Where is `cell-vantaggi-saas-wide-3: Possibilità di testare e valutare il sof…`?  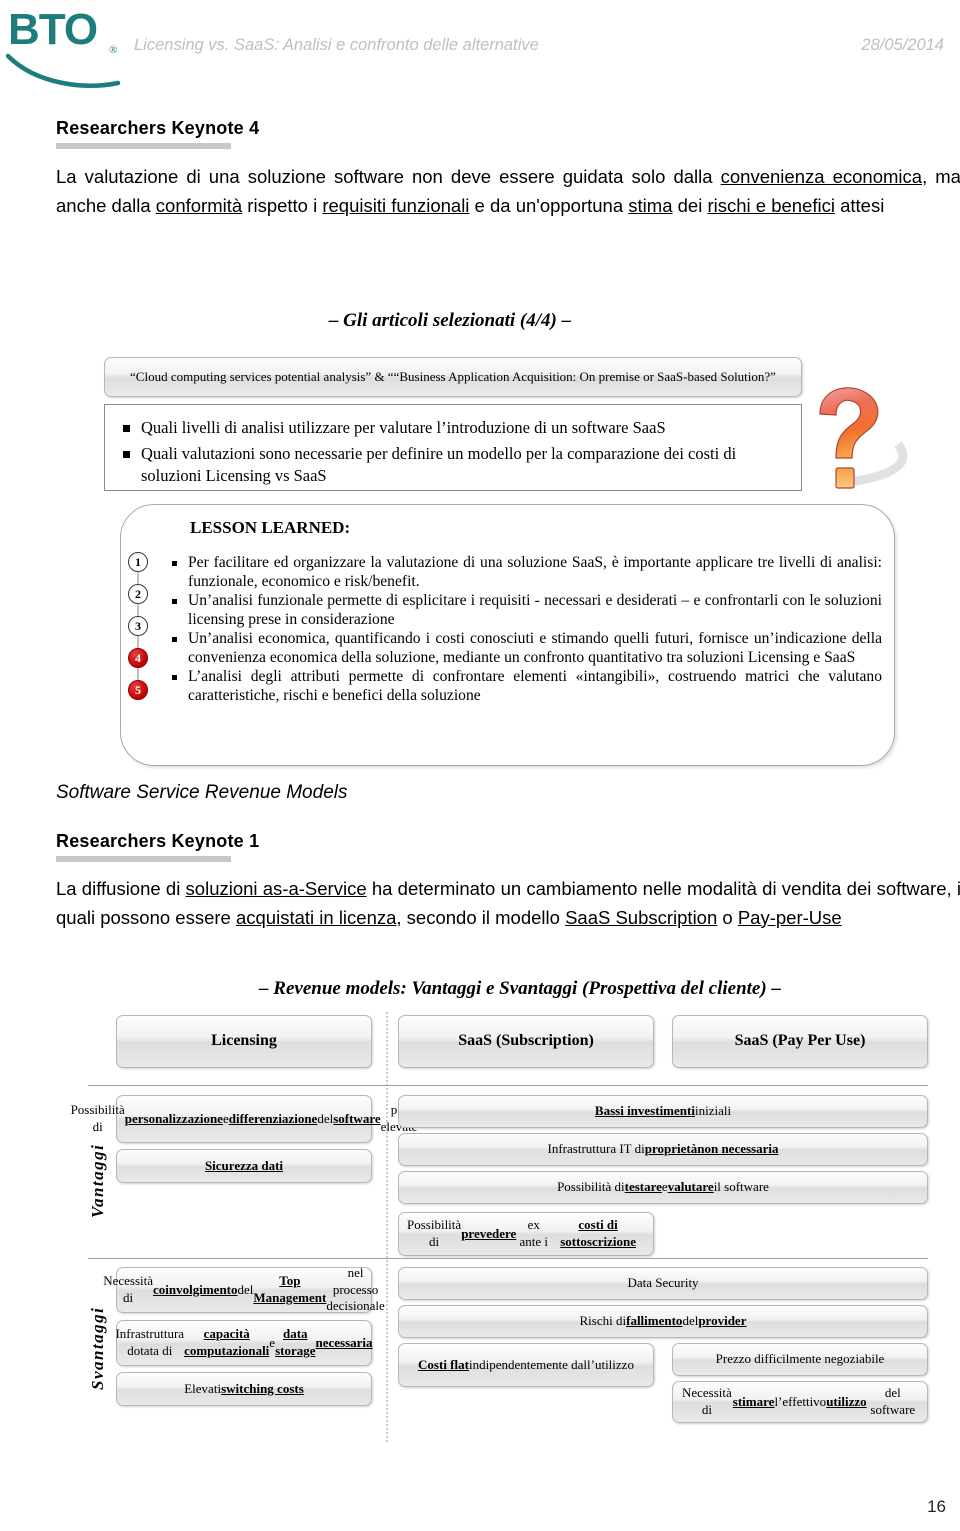 cell-vantaggi-saas-wide-3: Possibilità di testare e valutare il sof… is located at coordinates (663, 1187).